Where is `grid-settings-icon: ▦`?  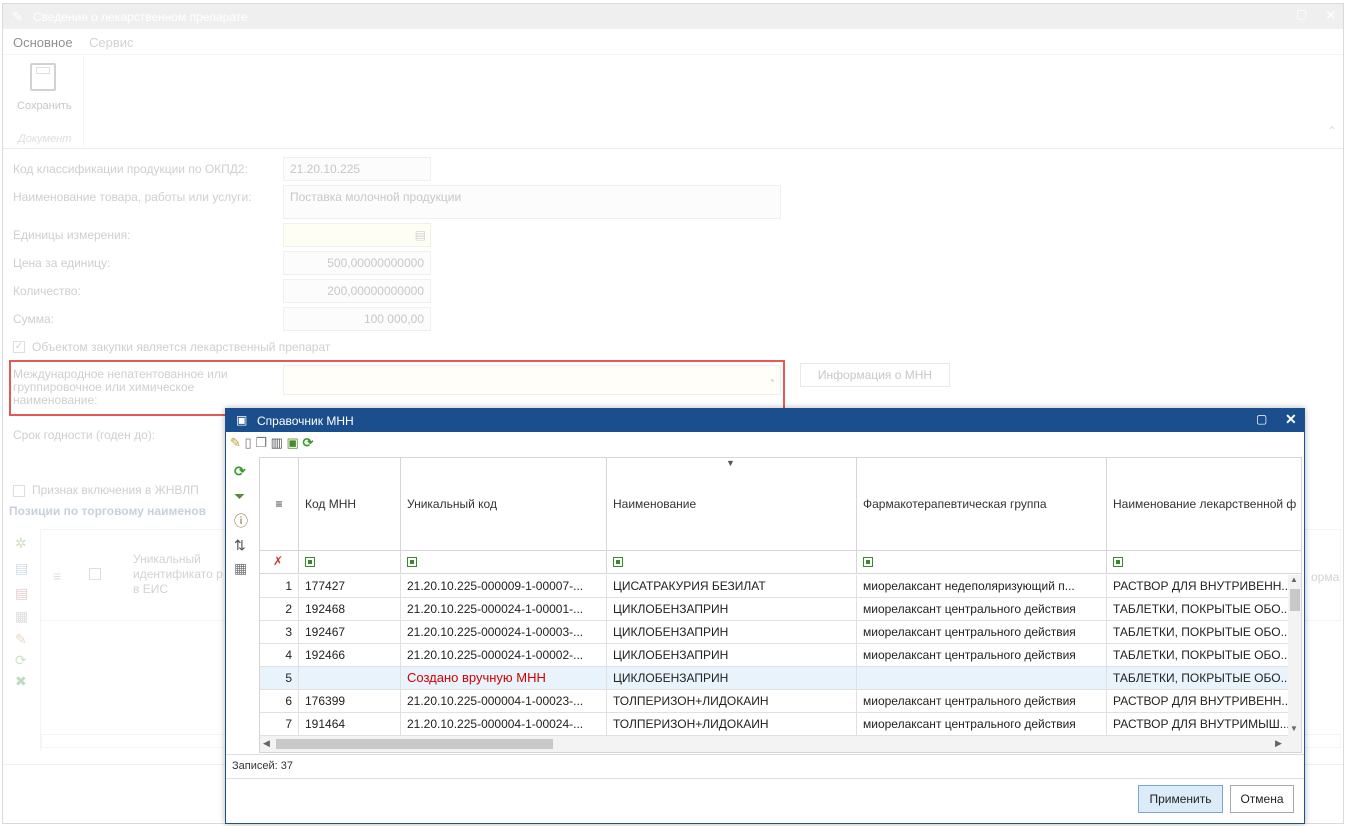 grid-settings-icon: ▦ is located at coordinates (243, 568).